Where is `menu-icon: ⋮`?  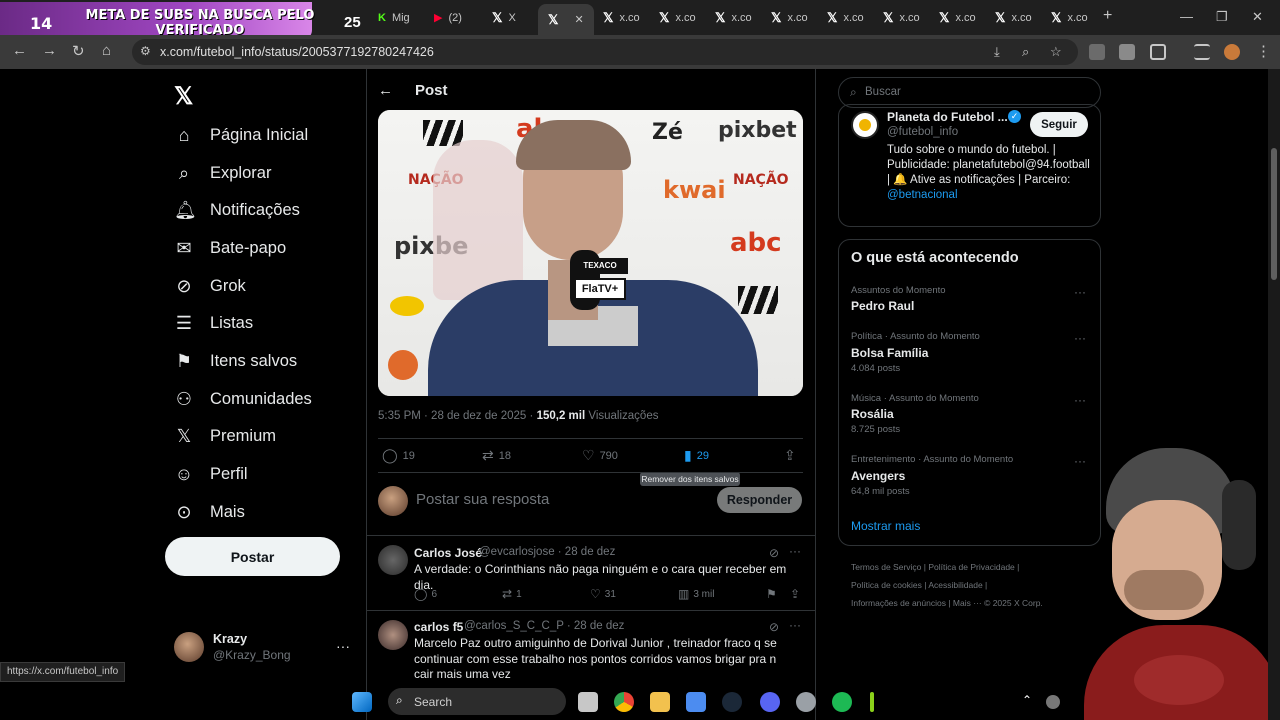 menu-icon: ⋮ is located at coordinates (1263, 51).